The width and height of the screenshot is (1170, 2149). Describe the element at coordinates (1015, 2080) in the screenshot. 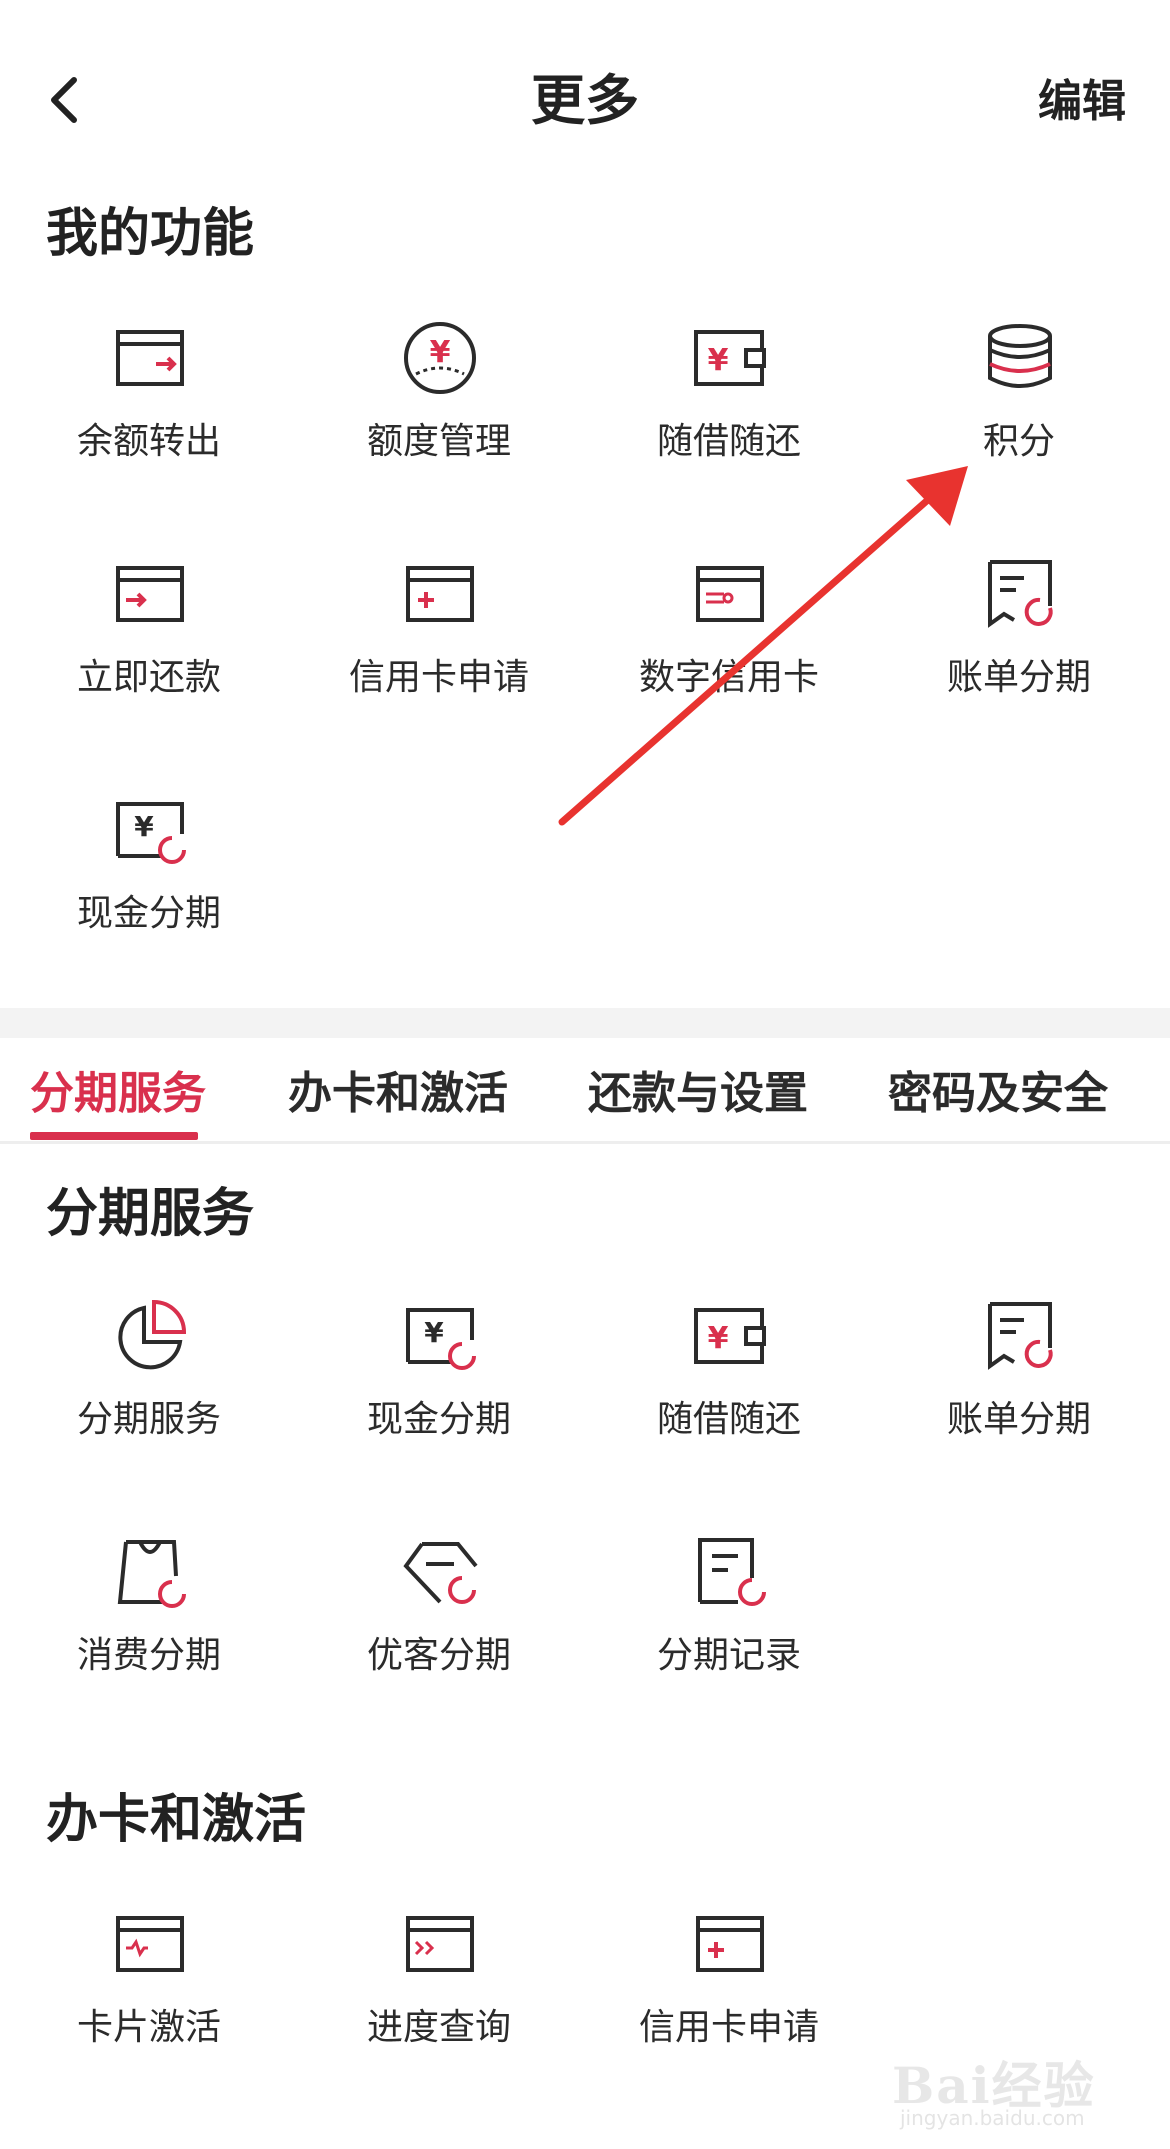

I see `baidu-jingyan-watermark: Bai经验 jingyan.baidu.com` at that location.